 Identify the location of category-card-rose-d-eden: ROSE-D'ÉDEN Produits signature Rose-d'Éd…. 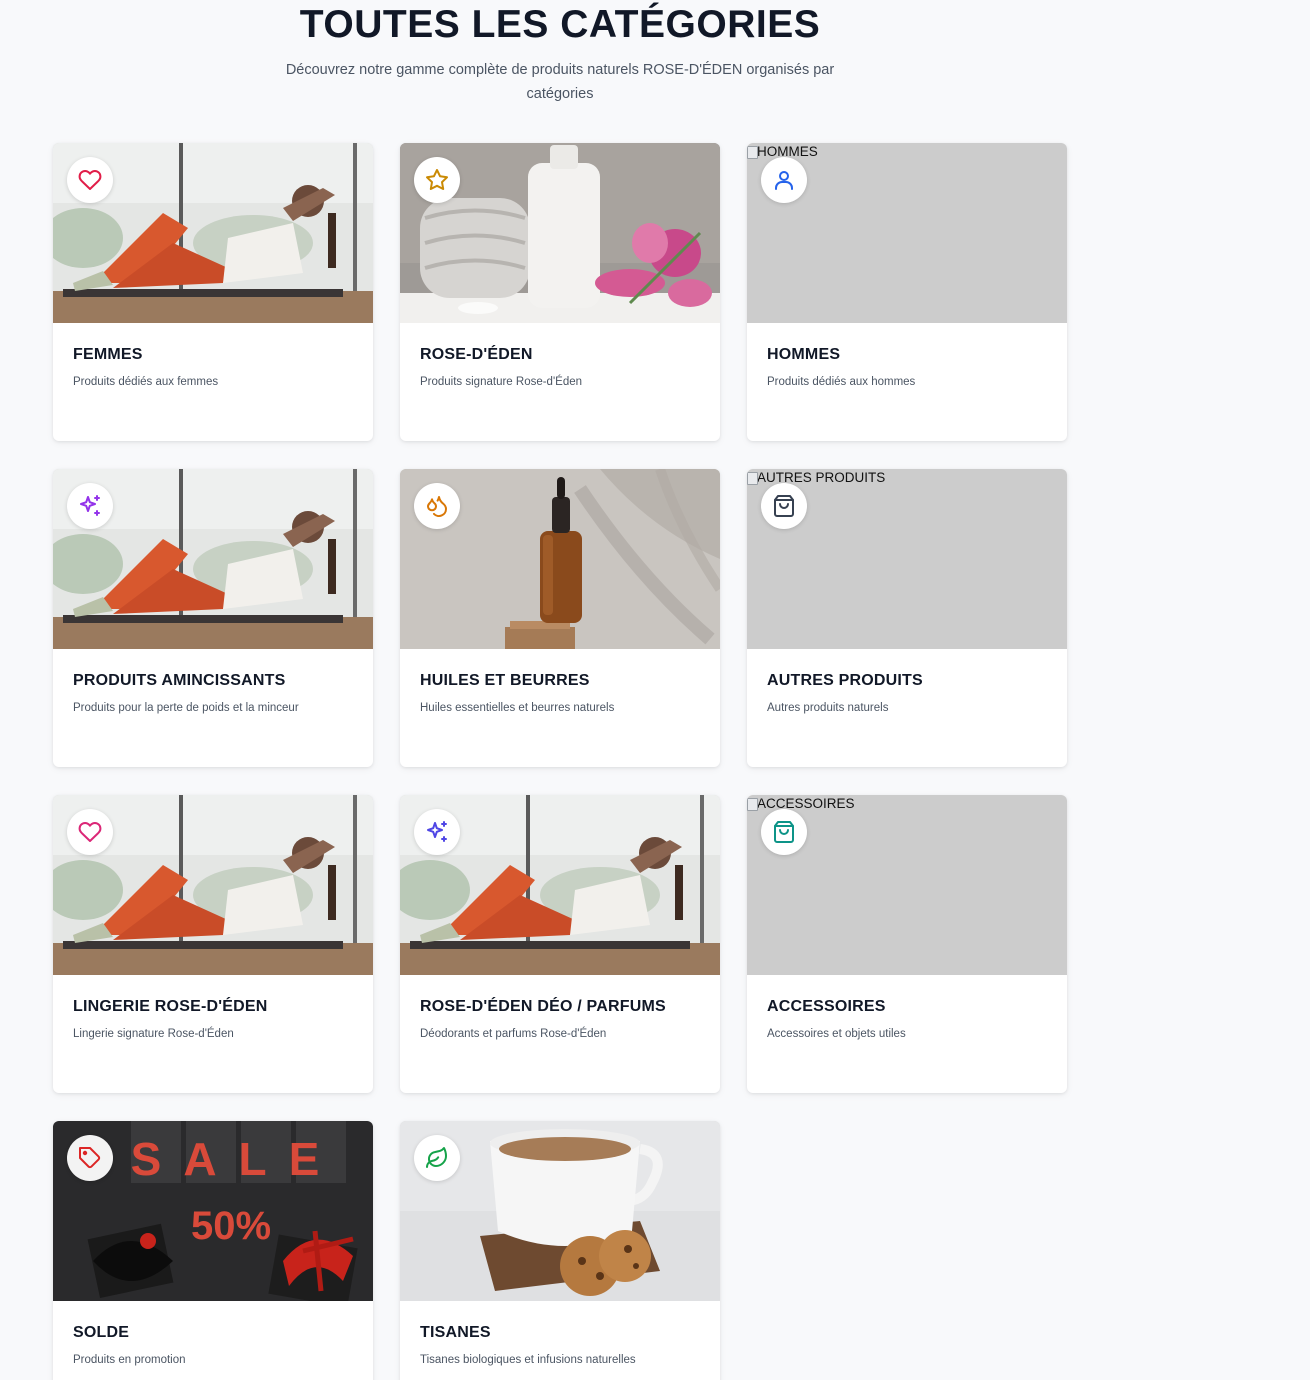
(560, 292).